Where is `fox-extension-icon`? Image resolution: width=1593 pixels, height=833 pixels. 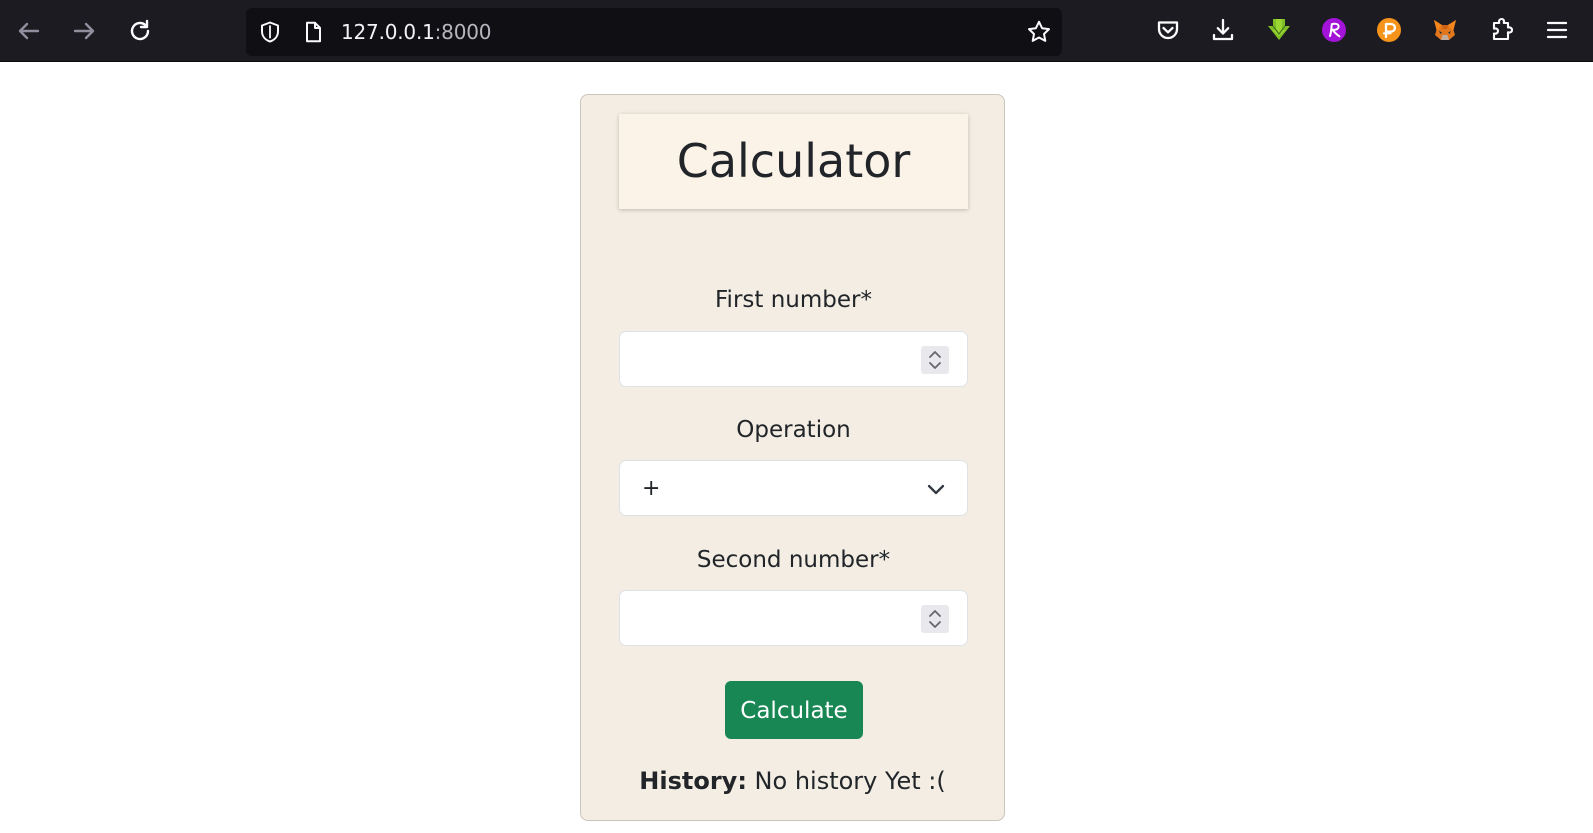
fox-extension-icon is located at coordinates (1445, 30).